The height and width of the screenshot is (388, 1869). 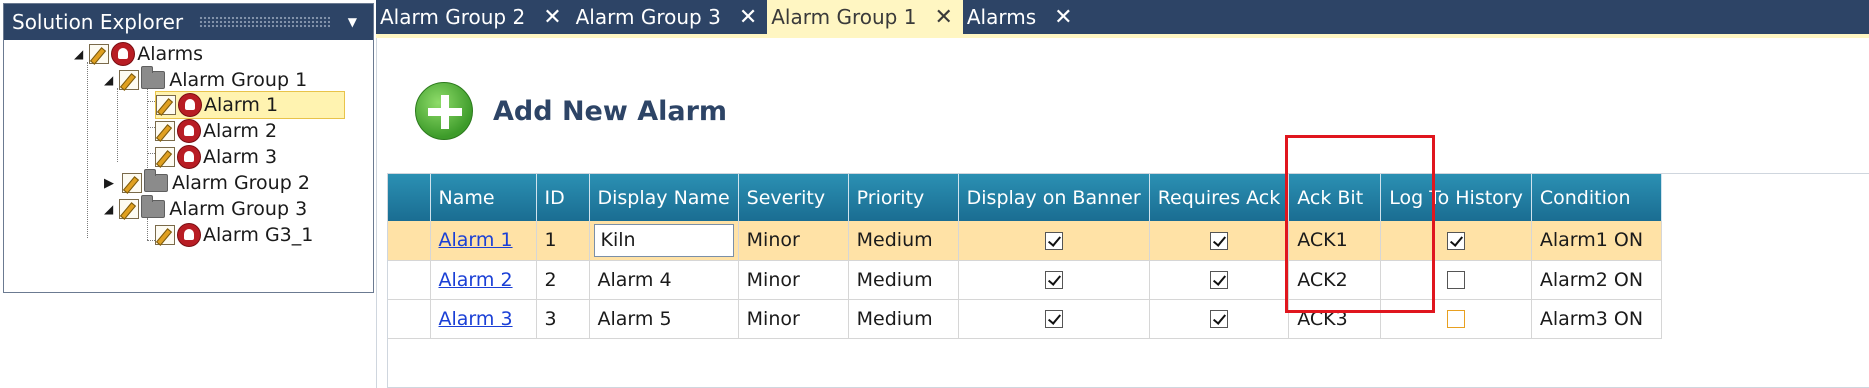 What do you see at coordinates (563, 197) in the screenshot?
I see `column-header-id: ID` at bounding box center [563, 197].